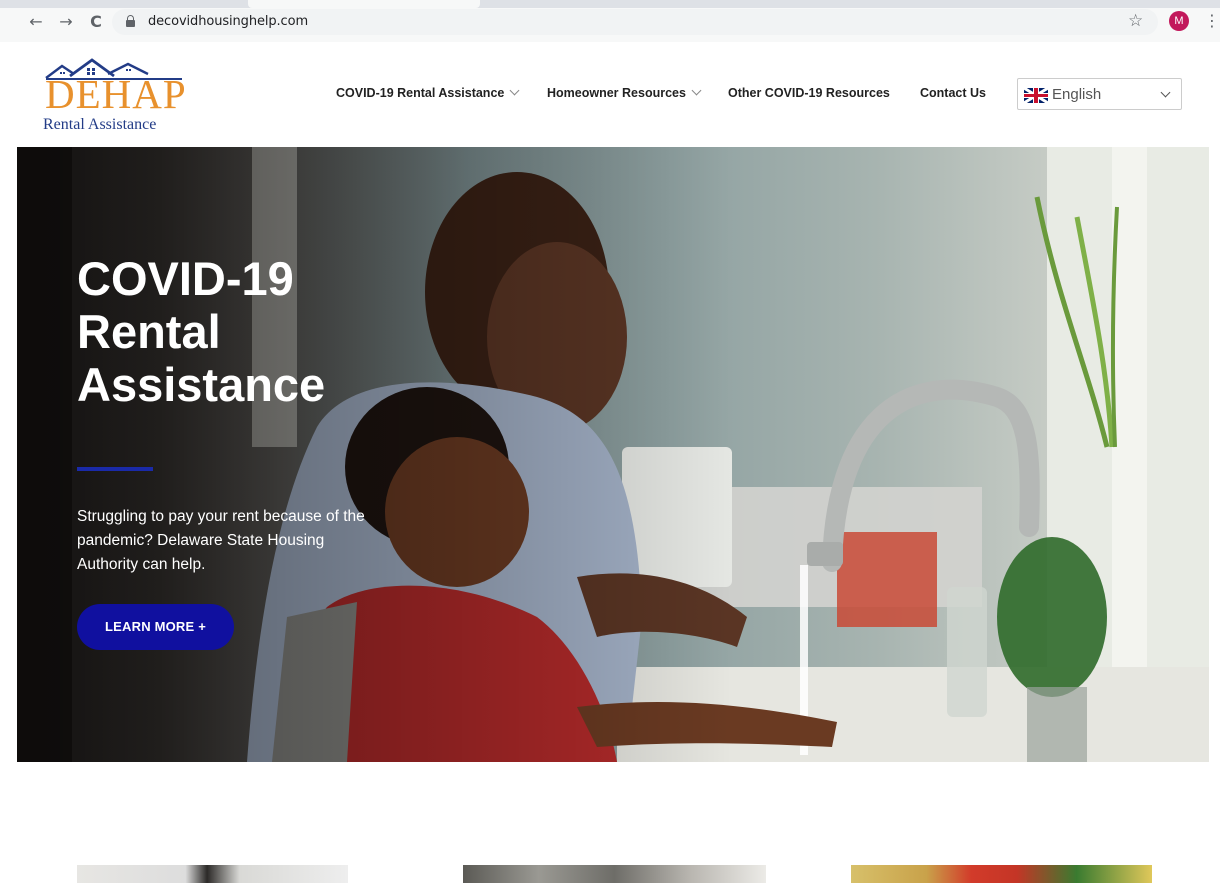  Describe the element at coordinates (100, 124) in the screenshot. I see `logo-subtitle: Rental Assistance` at that location.